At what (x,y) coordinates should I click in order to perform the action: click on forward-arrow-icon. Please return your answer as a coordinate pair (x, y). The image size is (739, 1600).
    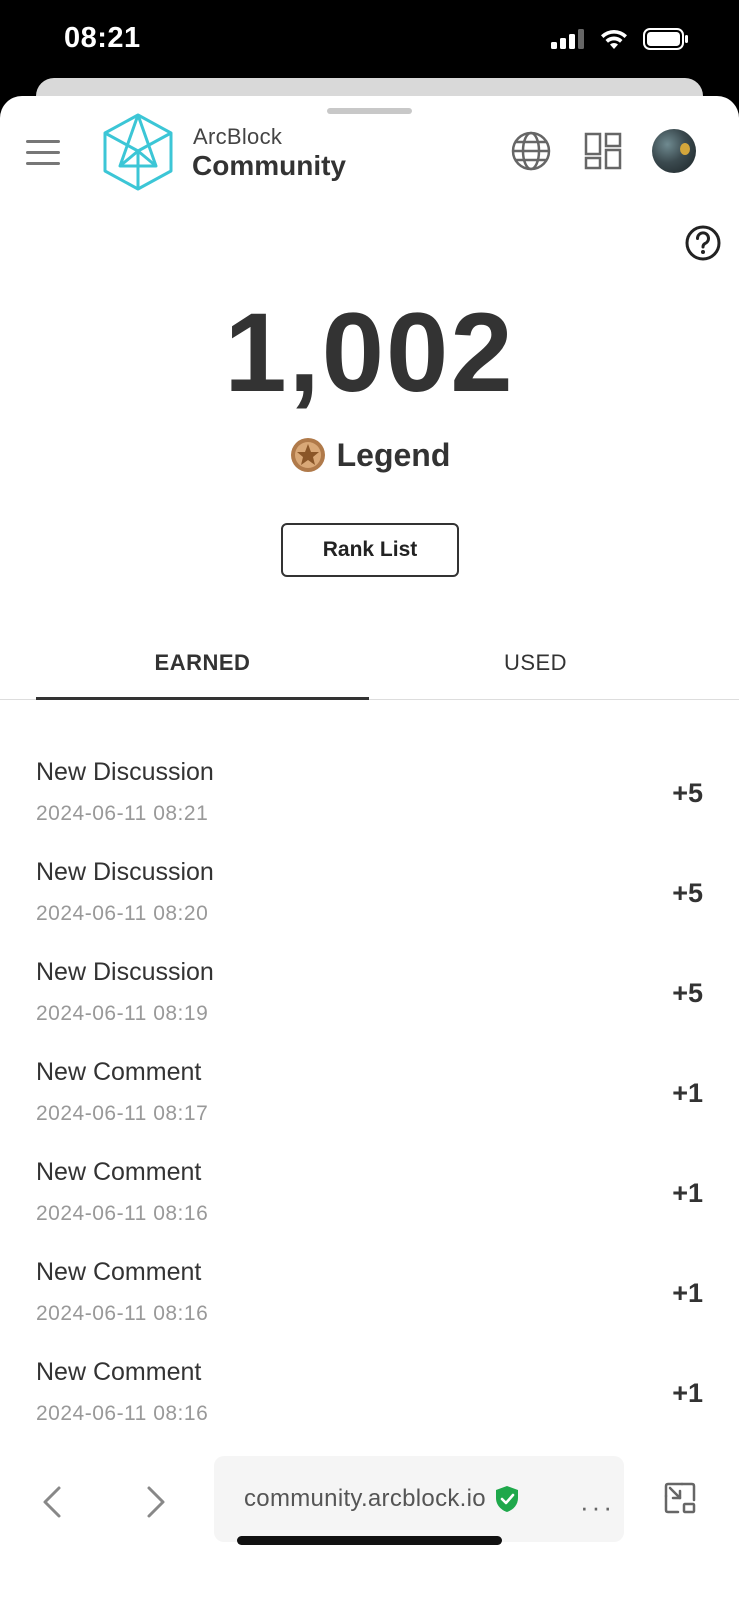
    Looking at the image, I should click on (156, 1502).